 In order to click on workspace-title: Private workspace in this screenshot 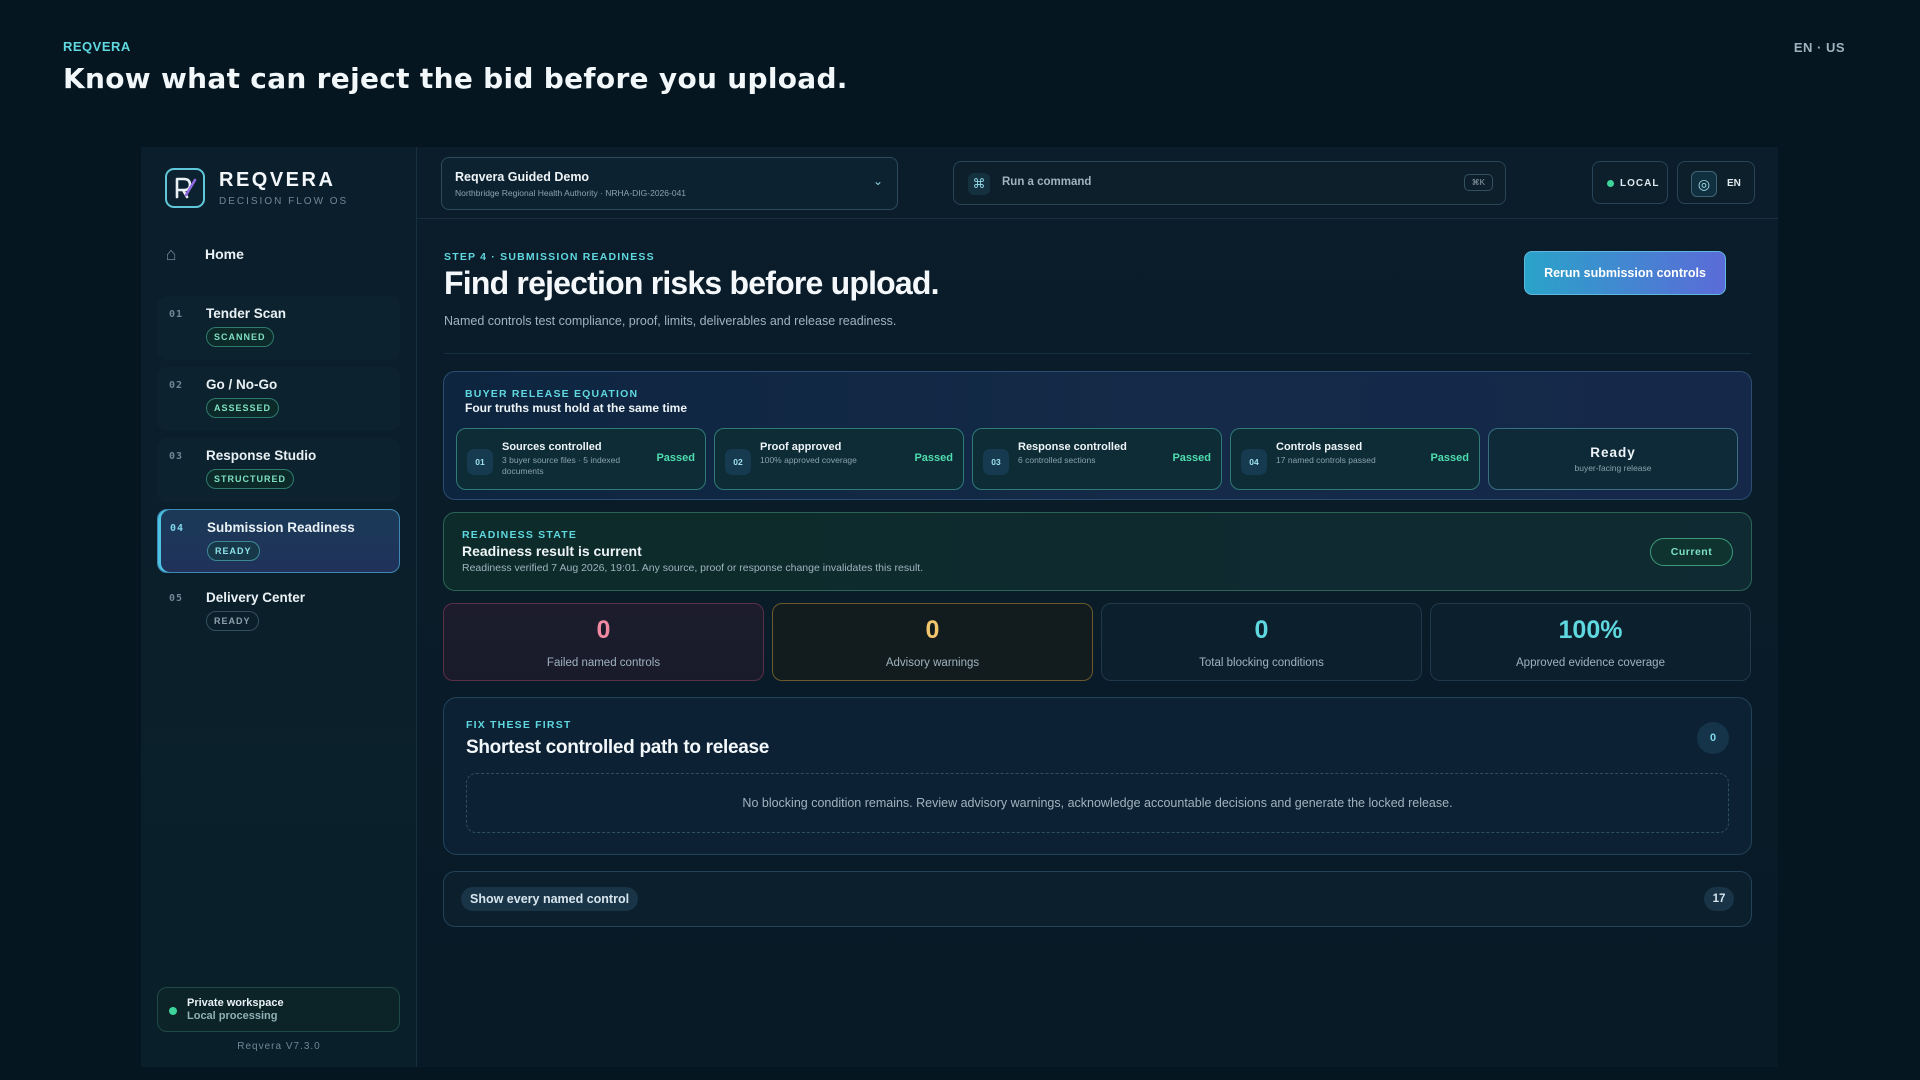, I will do `click(235, 1003)`.